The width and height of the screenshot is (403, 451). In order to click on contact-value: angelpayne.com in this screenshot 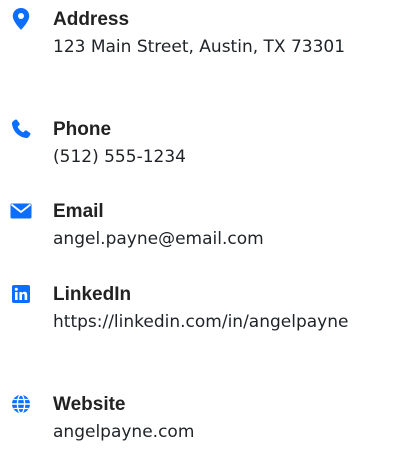, I will do `click(218, 432)`.